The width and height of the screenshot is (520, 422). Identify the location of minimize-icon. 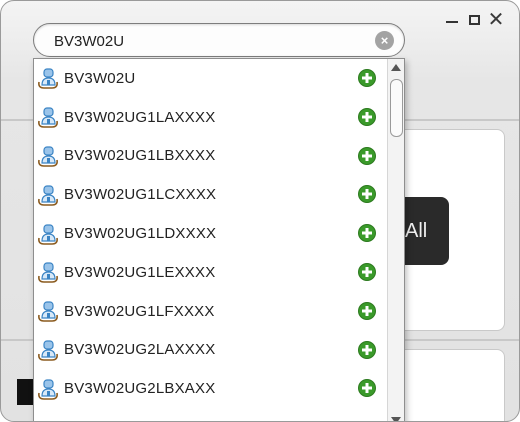
(452, 22).